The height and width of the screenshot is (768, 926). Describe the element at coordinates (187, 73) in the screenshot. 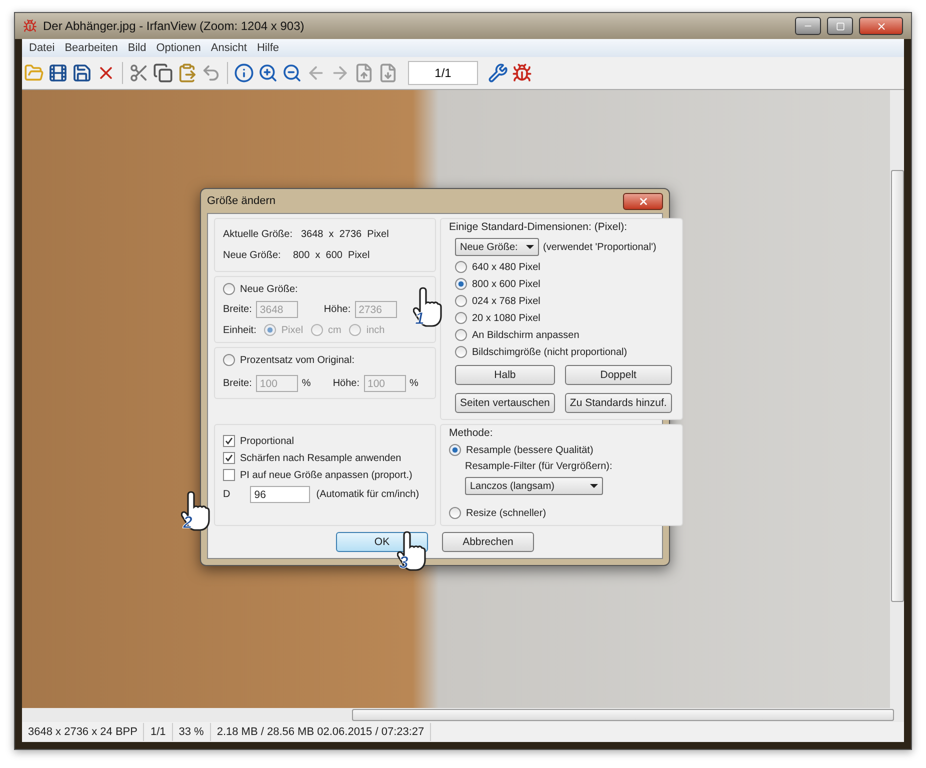

I see `clipboard-icon` at that location.